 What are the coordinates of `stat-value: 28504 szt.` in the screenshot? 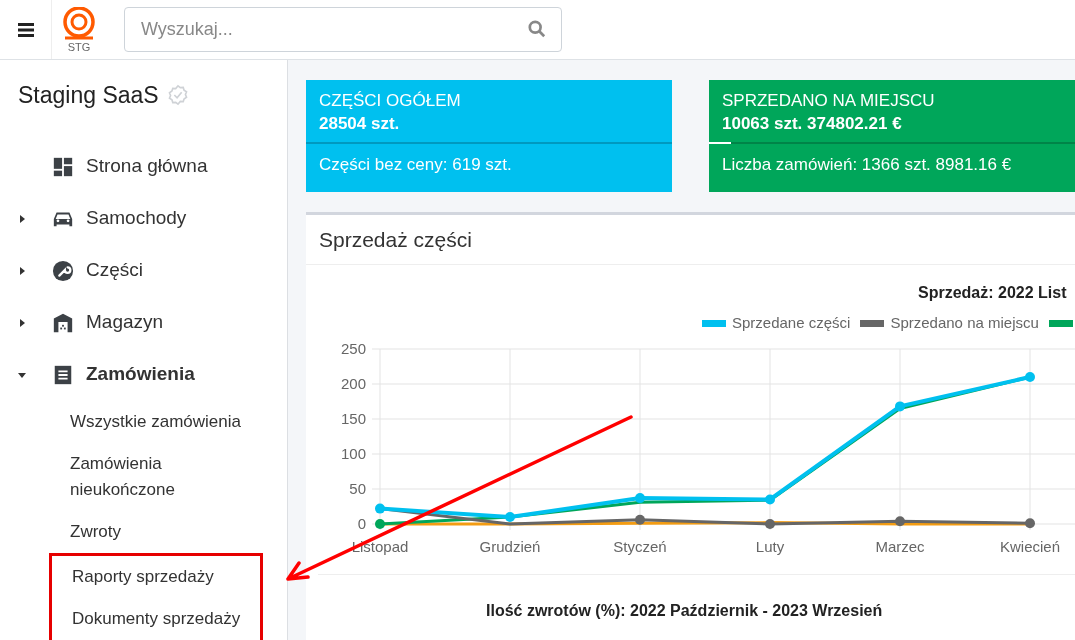 It's located at (360, 124).